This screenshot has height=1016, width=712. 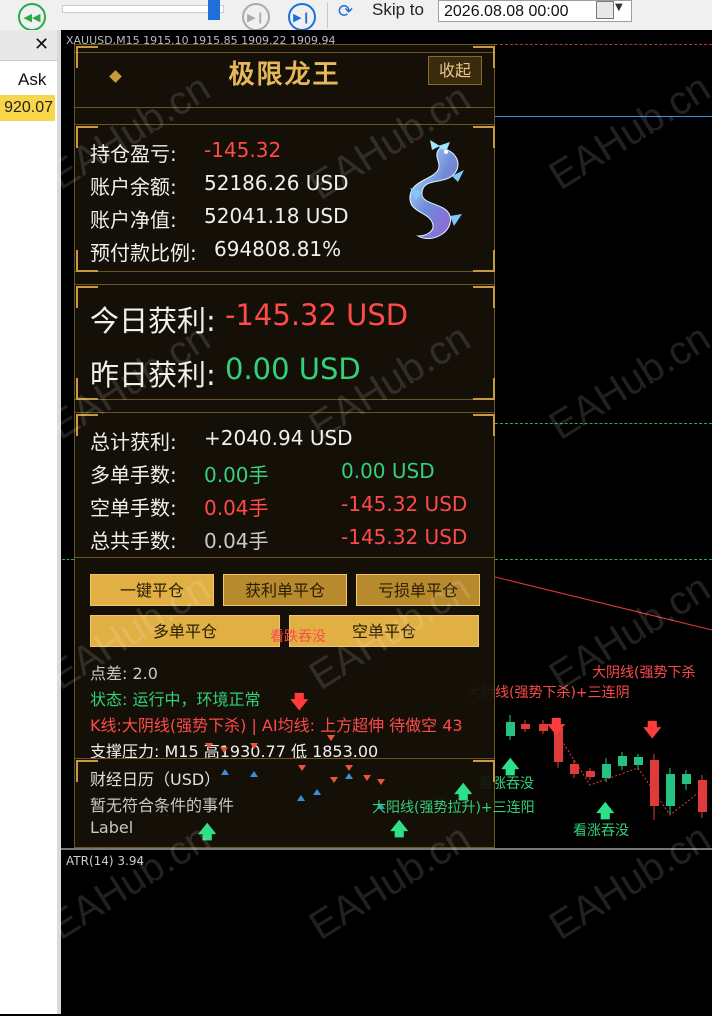 I want to click on speed-slider, so click(x=143, y=9).